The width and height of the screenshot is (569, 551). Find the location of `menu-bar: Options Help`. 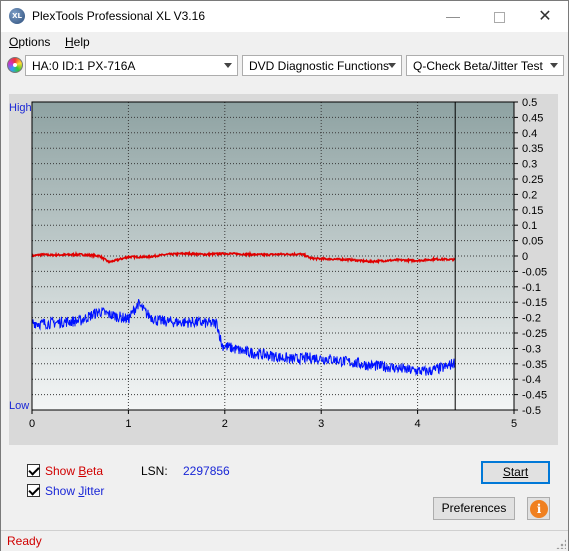

menu-bar: Options Help is located at coordinates (284, 42).